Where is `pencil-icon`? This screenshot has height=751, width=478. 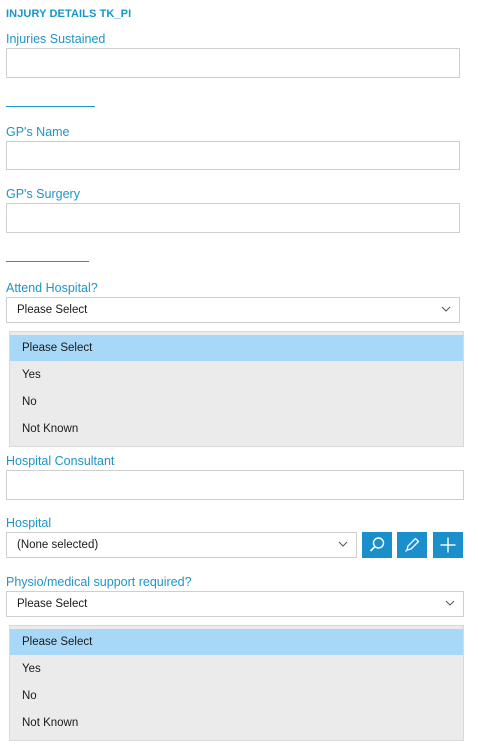 pencil-icon is located at coordinates (412, 544).